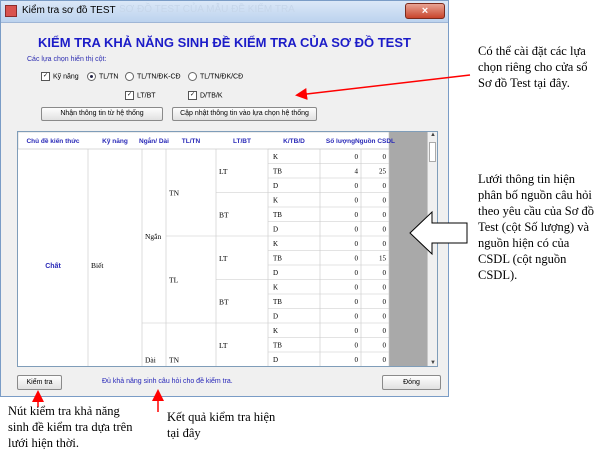 The image size is (603, 475). What do you see at coordinates (438, 233) in the screenshot?
I see `grid-callout-arrow` at bounding box center [438, 233].